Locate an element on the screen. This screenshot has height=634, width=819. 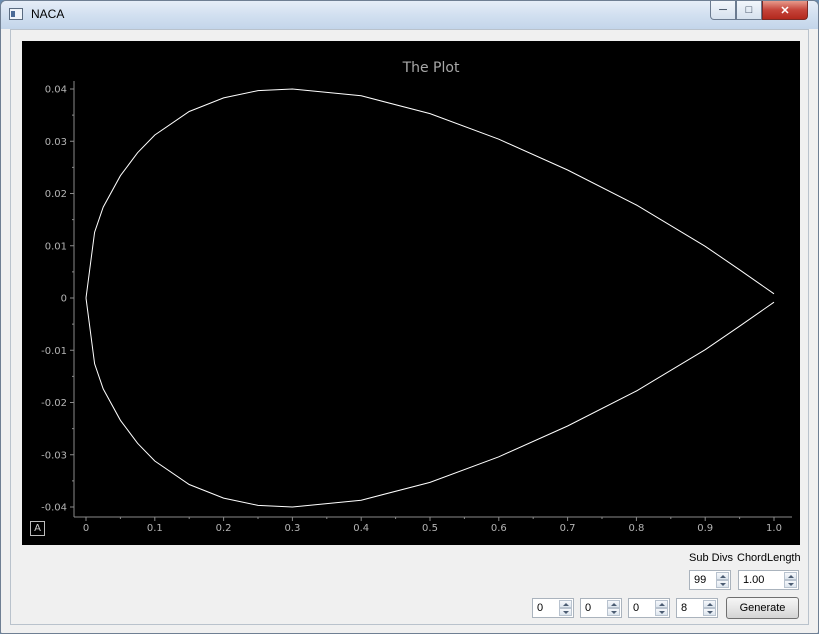
maximize-button: □ is located at coordinates (749, 10).